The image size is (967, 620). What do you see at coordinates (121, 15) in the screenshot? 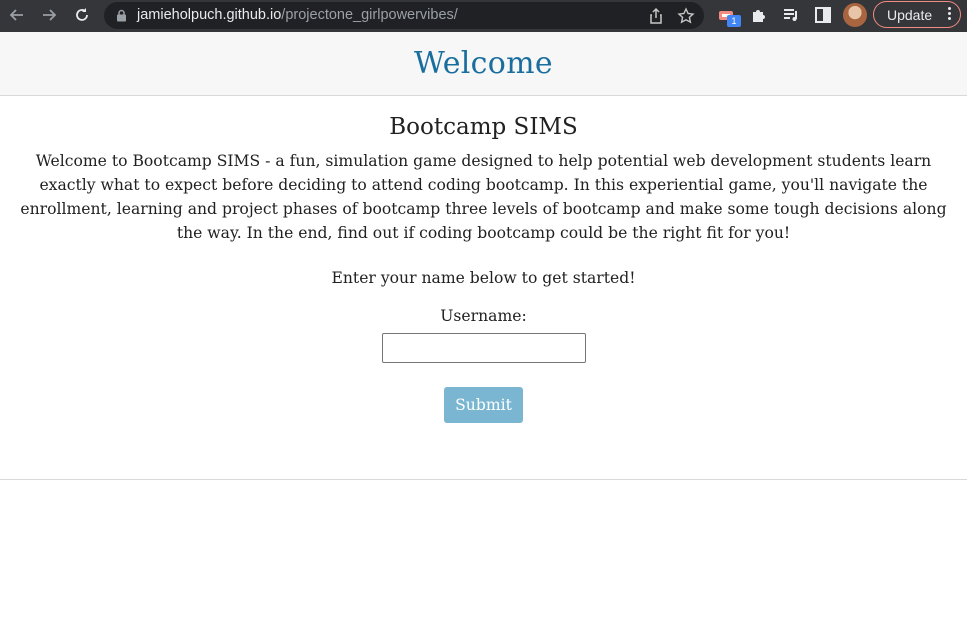
I see `lock-icon` at bounding box center [121, 15].